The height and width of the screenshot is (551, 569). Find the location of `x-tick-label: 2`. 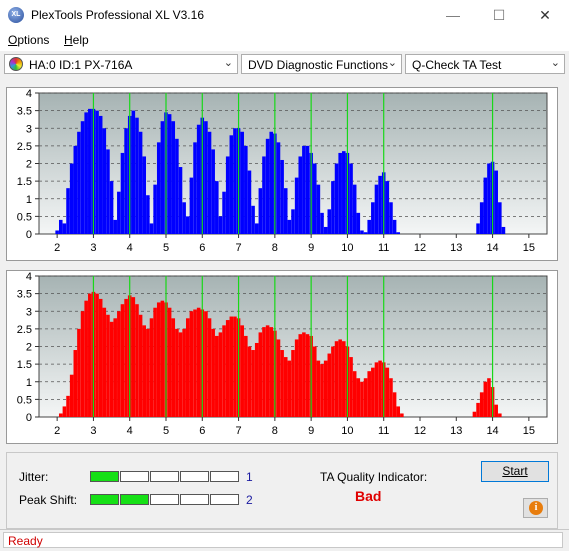

x-tick-label: 2 is located at coordinates (57, 431).